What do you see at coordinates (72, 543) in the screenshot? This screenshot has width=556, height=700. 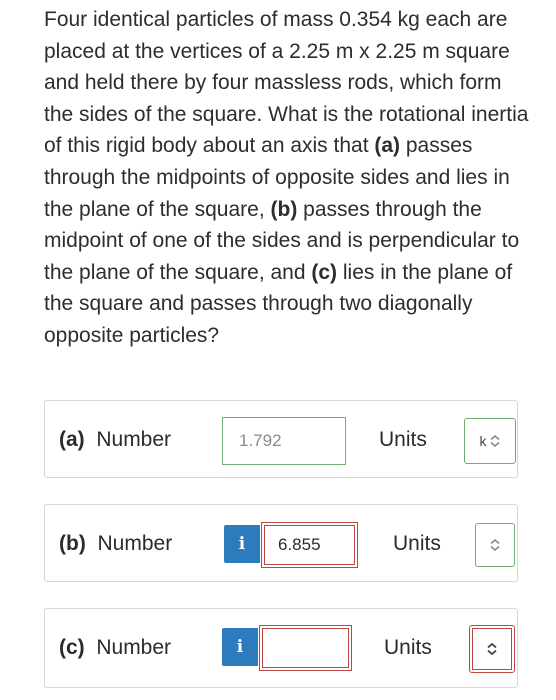 I see `part-b-tag-label: (b)` at bounding box center [72, 543].